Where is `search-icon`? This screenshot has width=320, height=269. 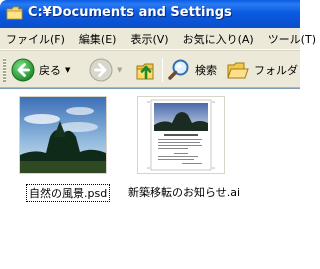
search-icon is located at coordinates (178, 69).